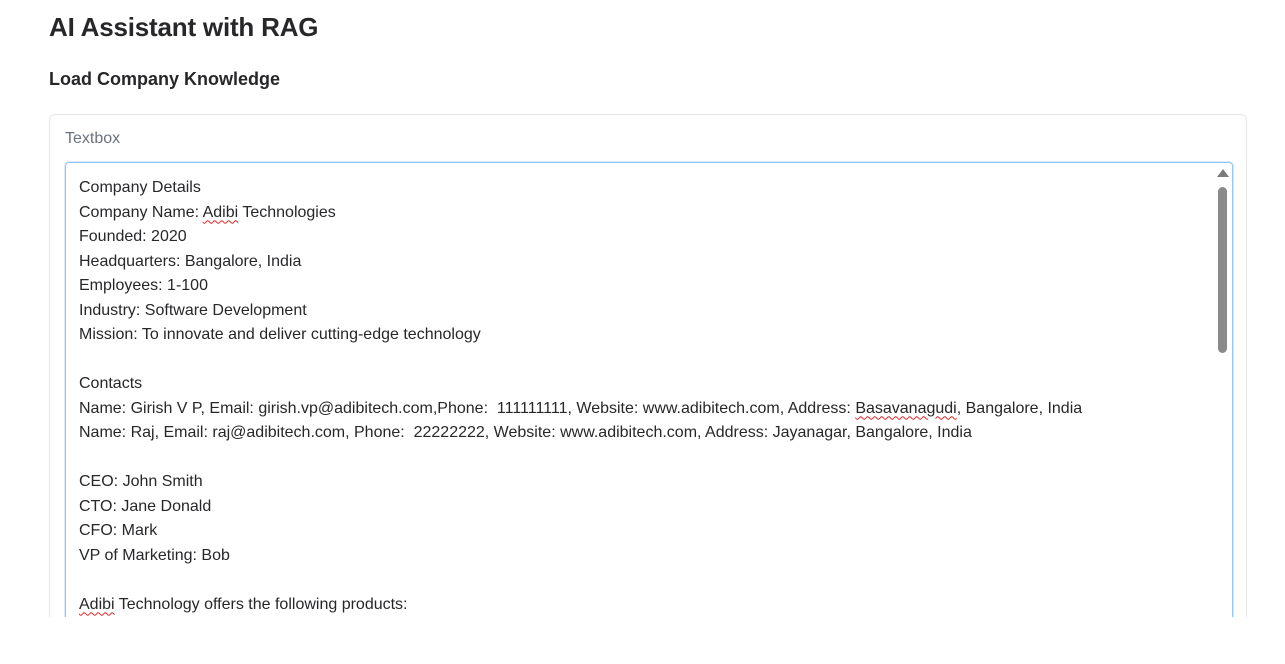  Describe the element at coordinates (1223, 173) in the screenshot. I see `scroll-up-arrow-icon` at that location.